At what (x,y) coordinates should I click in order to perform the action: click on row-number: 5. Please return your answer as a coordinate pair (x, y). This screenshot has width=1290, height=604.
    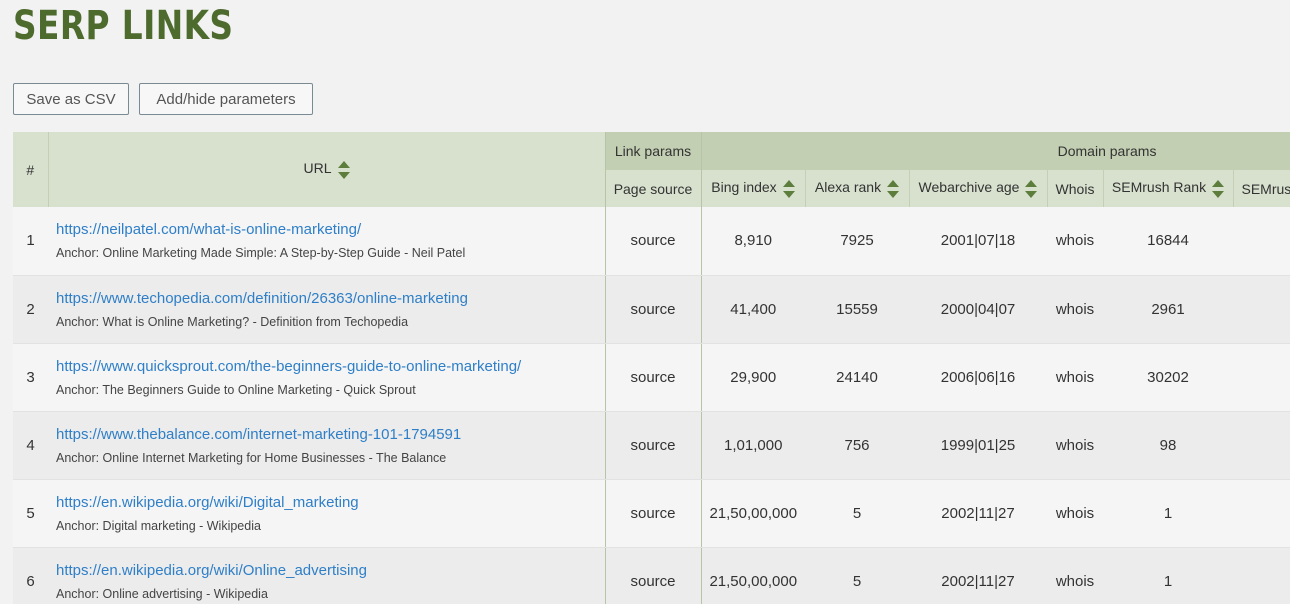
    Looking at the image, I should click on (30, 513).